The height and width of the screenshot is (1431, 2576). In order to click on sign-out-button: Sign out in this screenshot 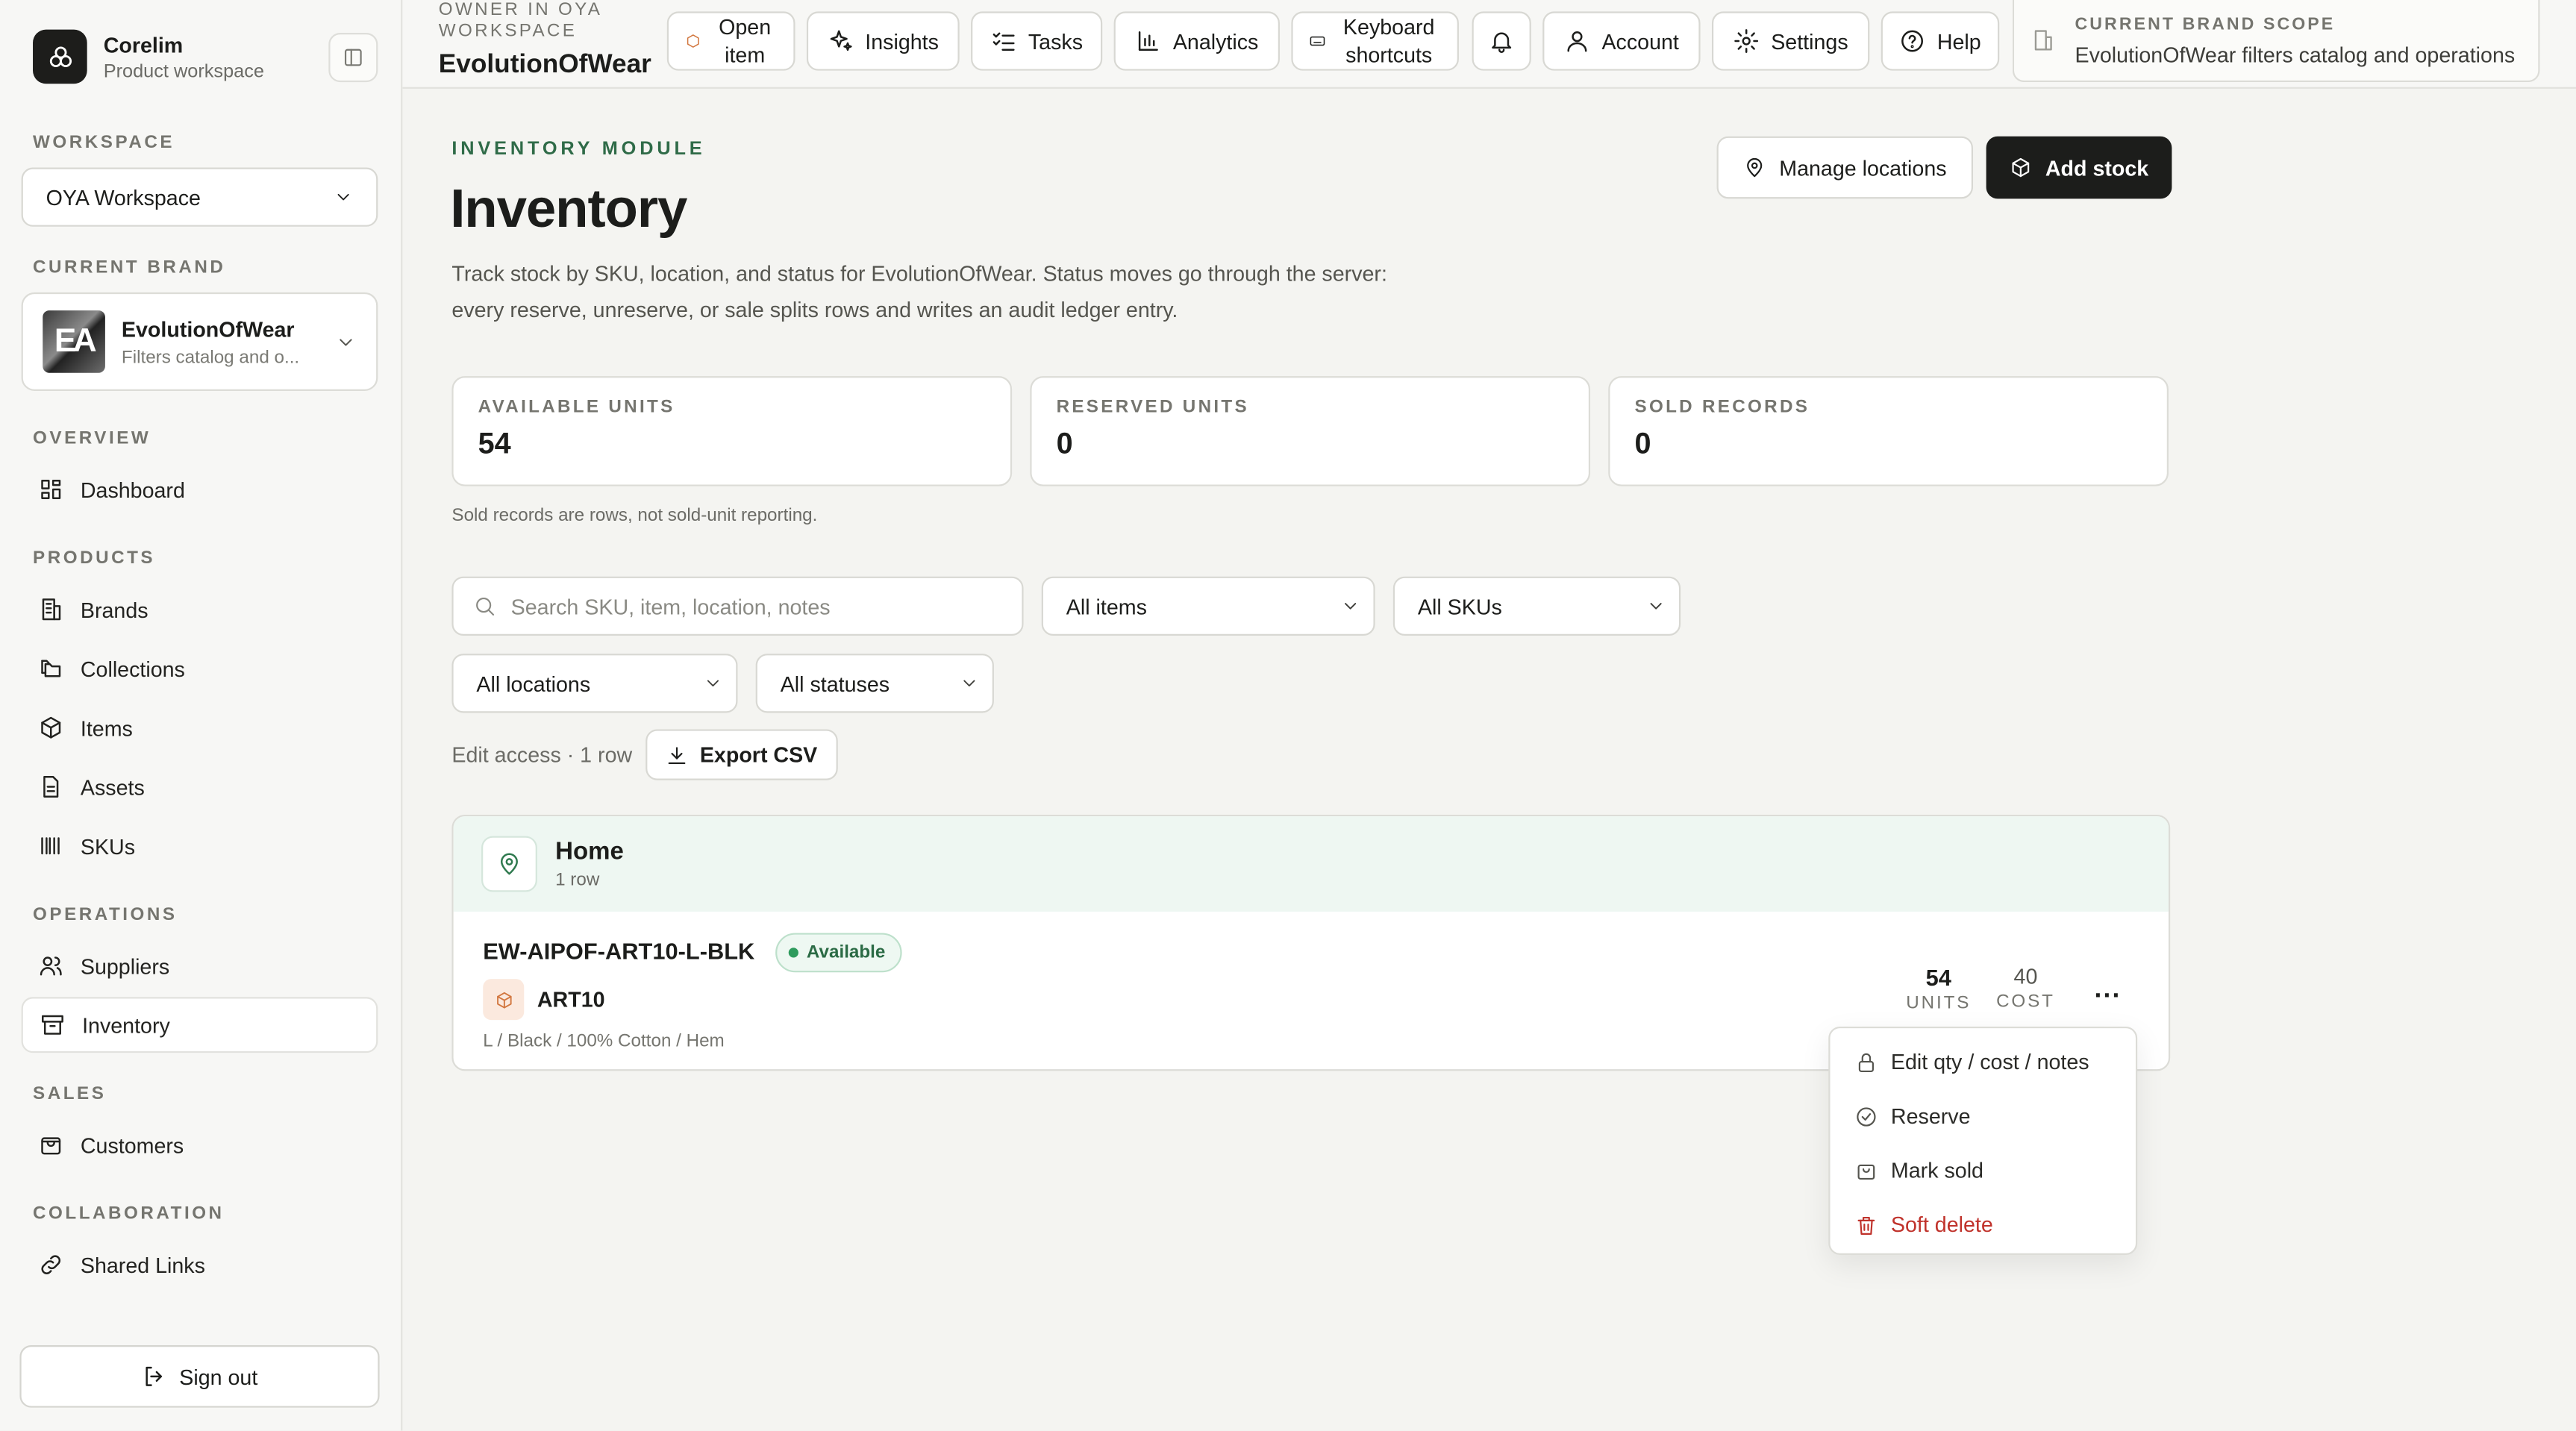, I will do `click(199, 1376)`.